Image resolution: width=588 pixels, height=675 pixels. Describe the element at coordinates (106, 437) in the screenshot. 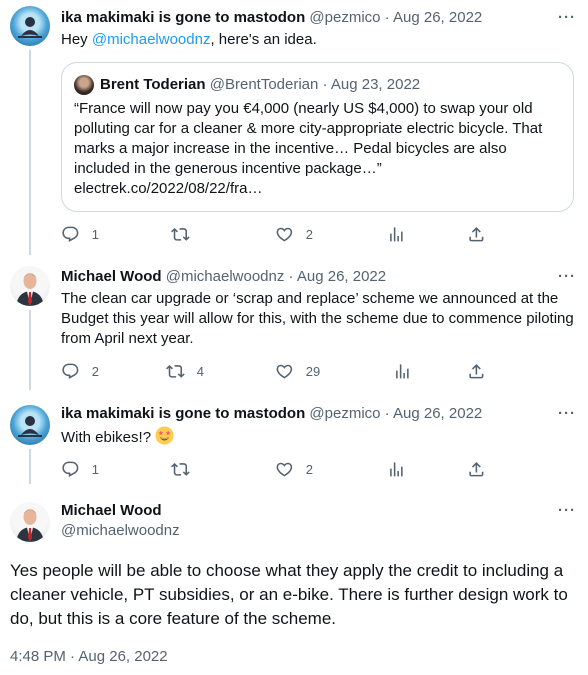

I see `text-segment: With ebikes!?` at that location.